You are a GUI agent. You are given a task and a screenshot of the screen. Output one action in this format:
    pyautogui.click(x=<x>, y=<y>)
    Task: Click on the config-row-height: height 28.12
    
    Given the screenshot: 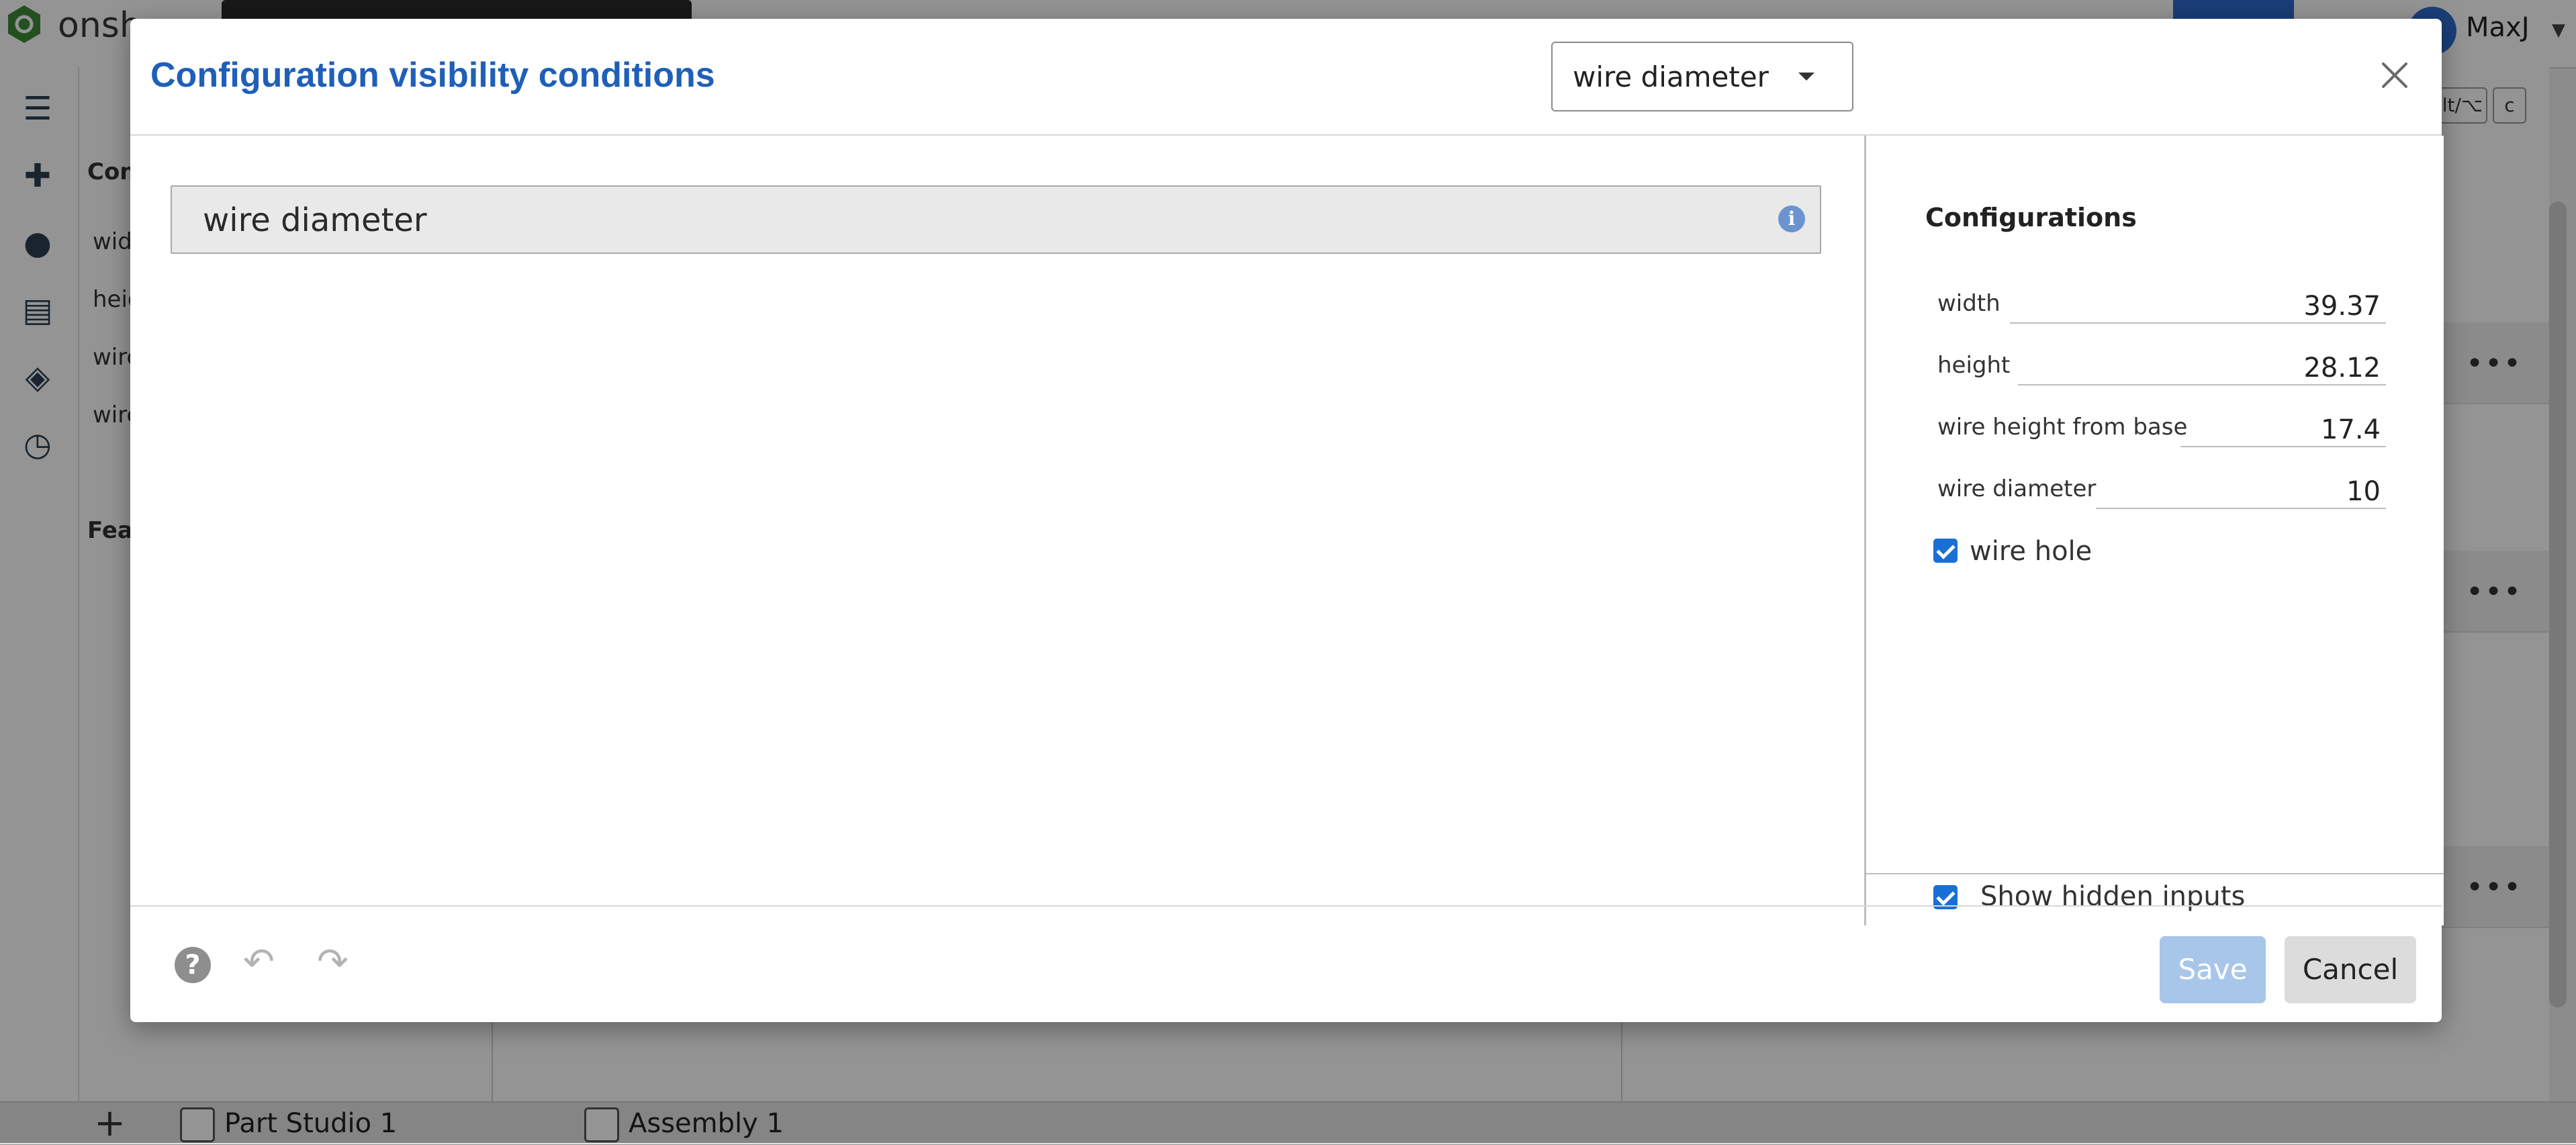 What is the action you would take?
    pyautogui.click(x=2161, y=365)
    